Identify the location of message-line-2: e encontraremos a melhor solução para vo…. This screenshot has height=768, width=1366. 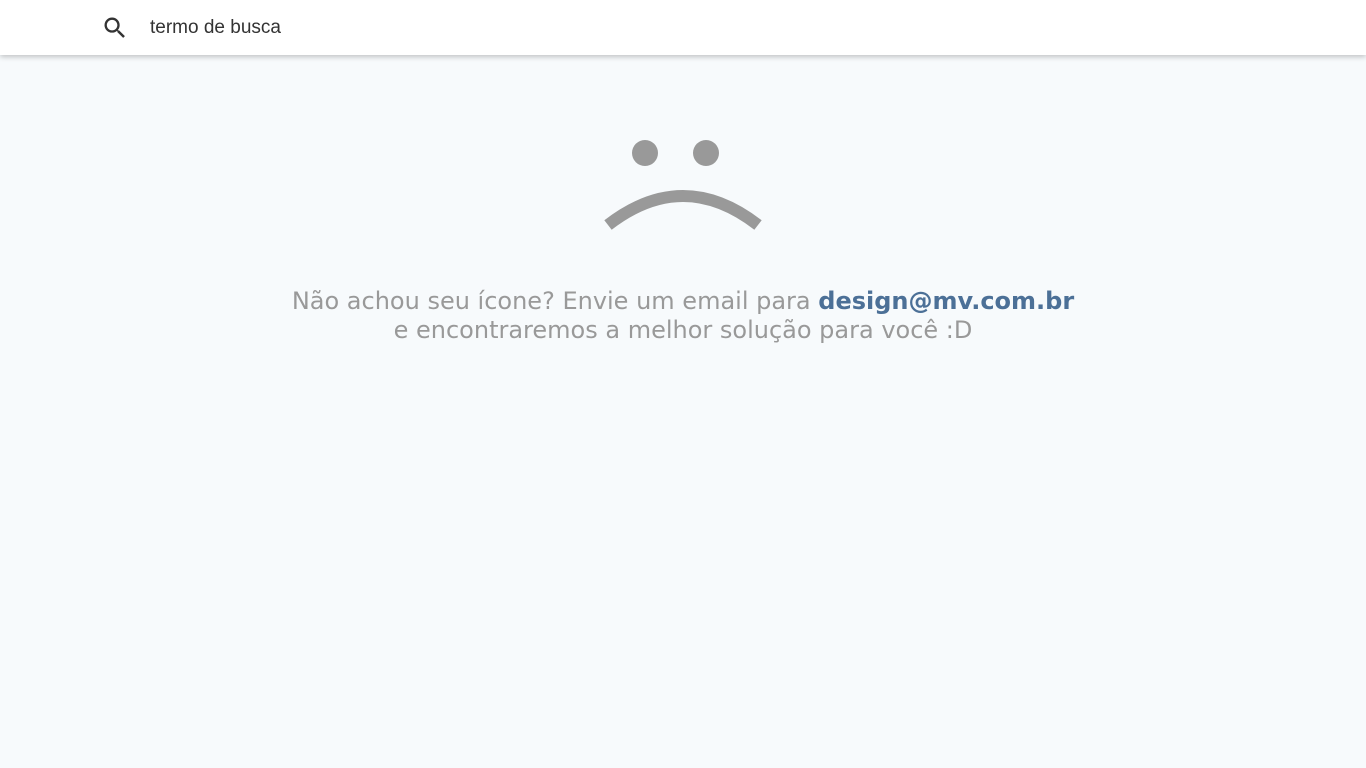
(683, 330).